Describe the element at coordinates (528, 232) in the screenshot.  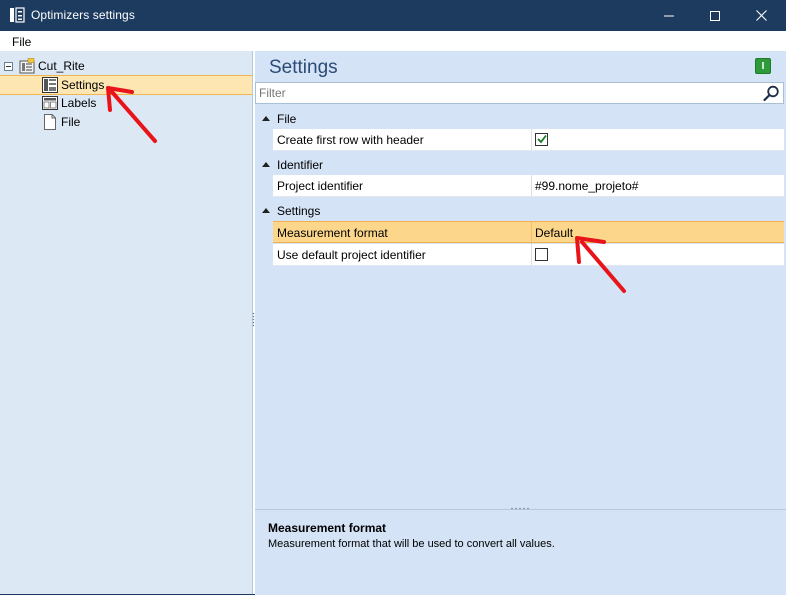
I see `property-row-measurement-format: Measurement format Default` at that location.